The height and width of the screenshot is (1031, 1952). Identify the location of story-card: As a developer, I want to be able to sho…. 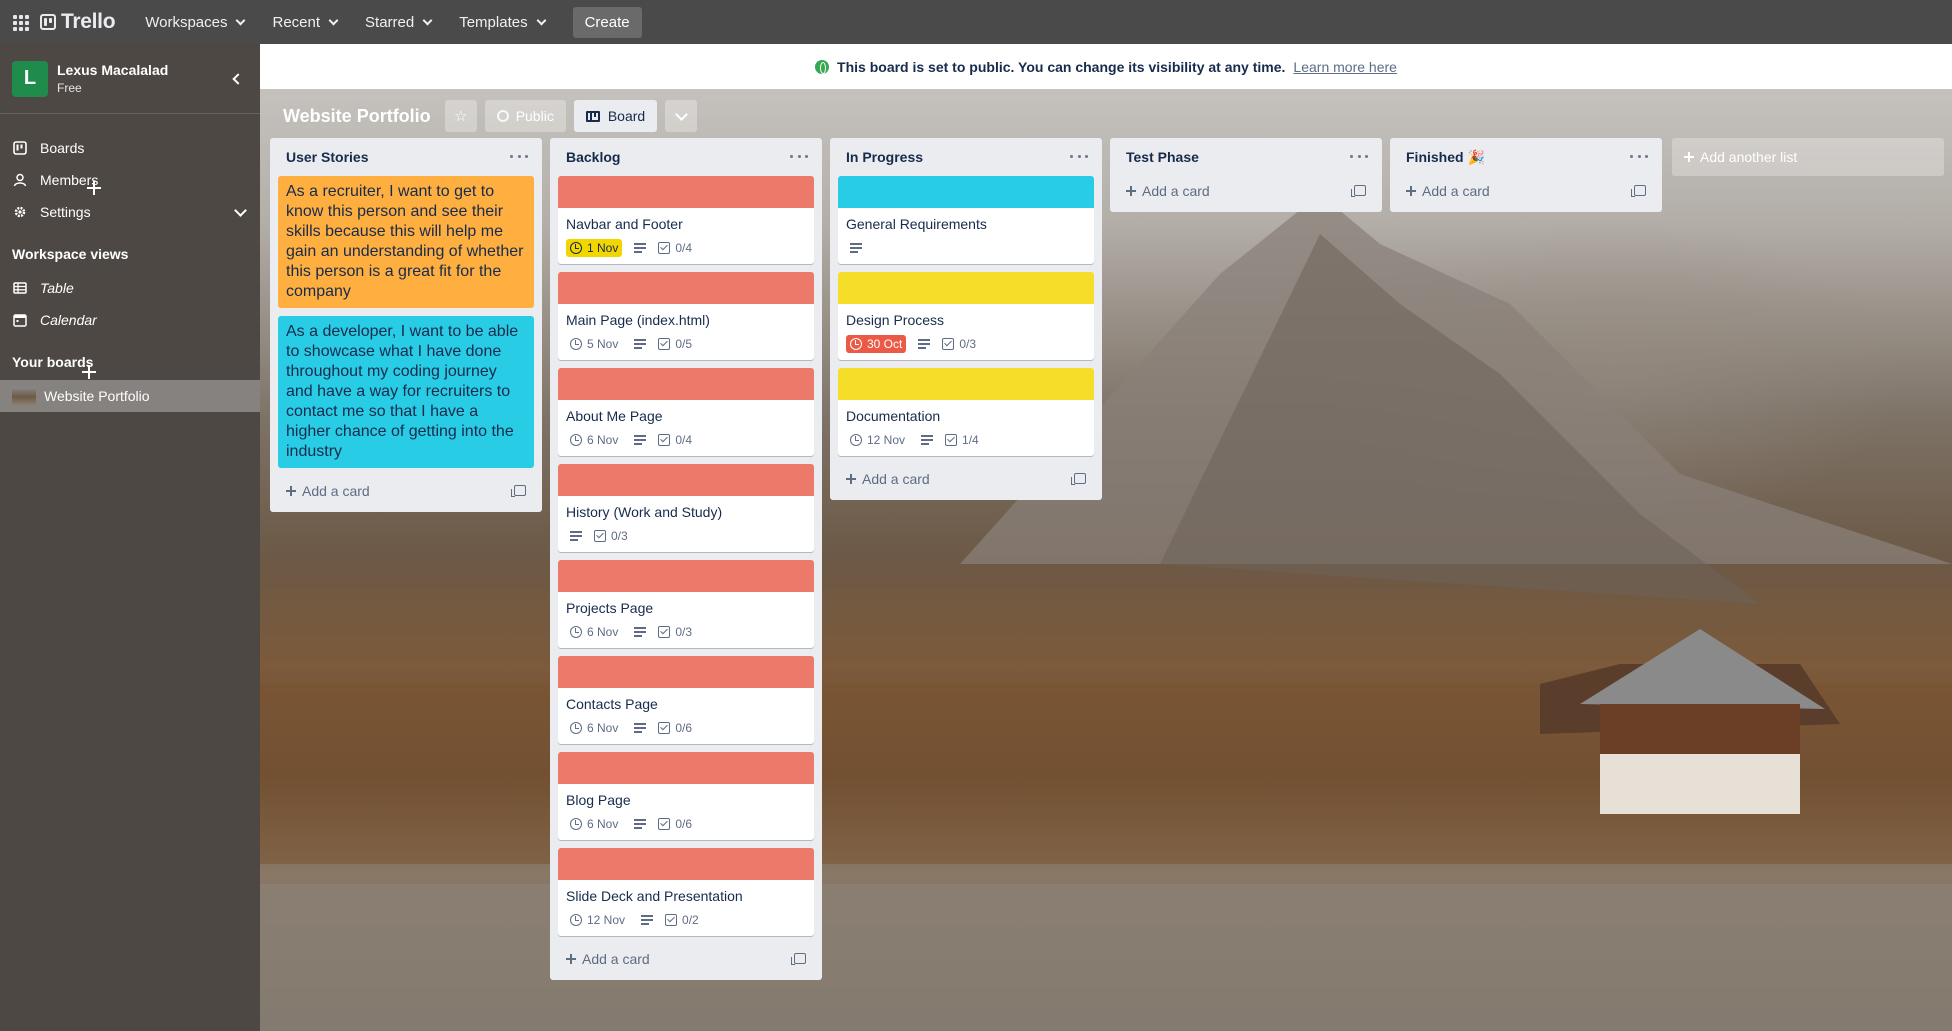
(406, 392).